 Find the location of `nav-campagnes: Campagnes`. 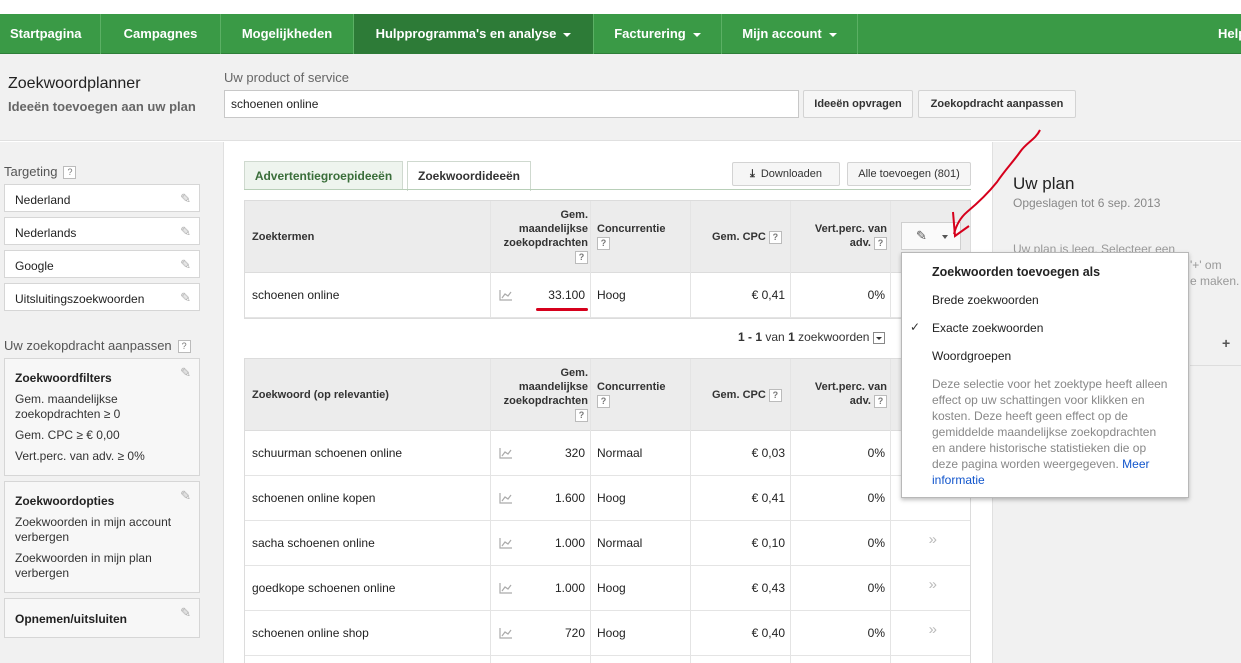

nav-campagnes: Campagnes is located at coordinates (161, 34).